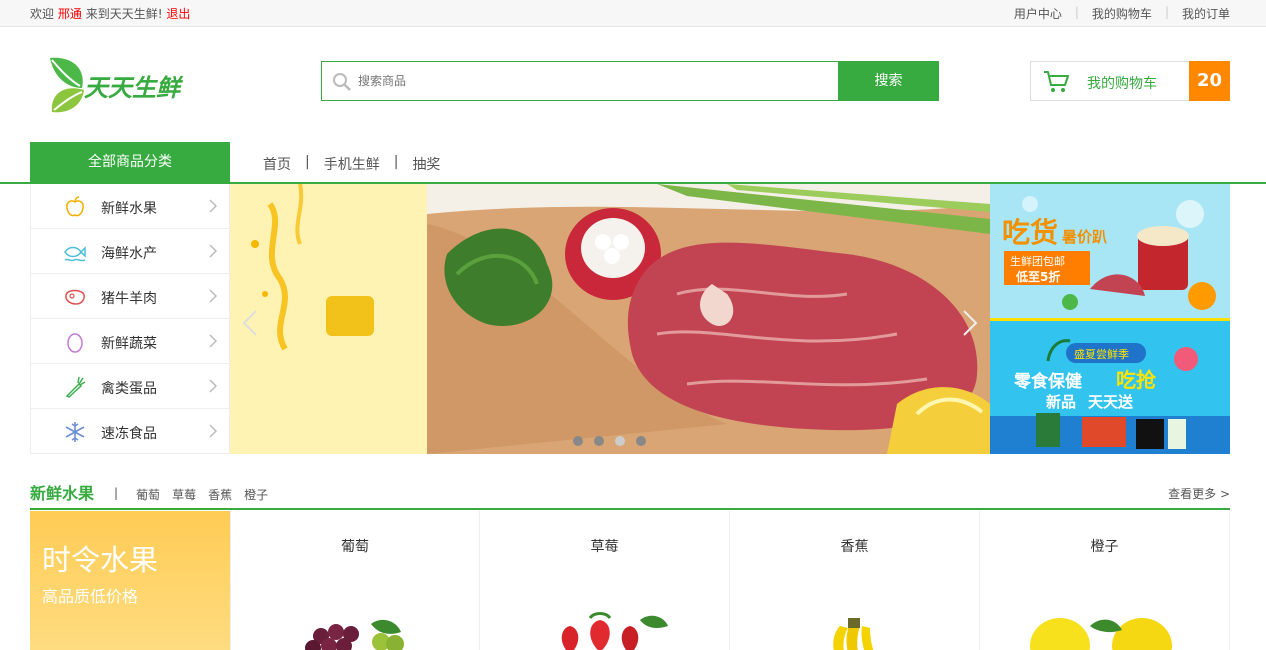 The width and height of the screenshot is (1266, 650). What do you see at coordinates (1037, 276) in the screenshot?
I see `ad1-text2: 低至5折` at bounding box center [1037, 276].